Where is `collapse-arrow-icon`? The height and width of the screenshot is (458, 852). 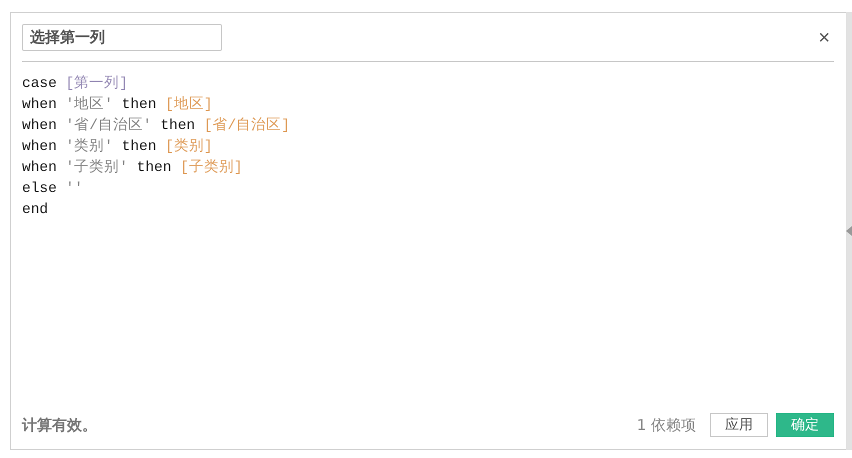
collapse-arrow-icon is located at coordinates (849, 231).